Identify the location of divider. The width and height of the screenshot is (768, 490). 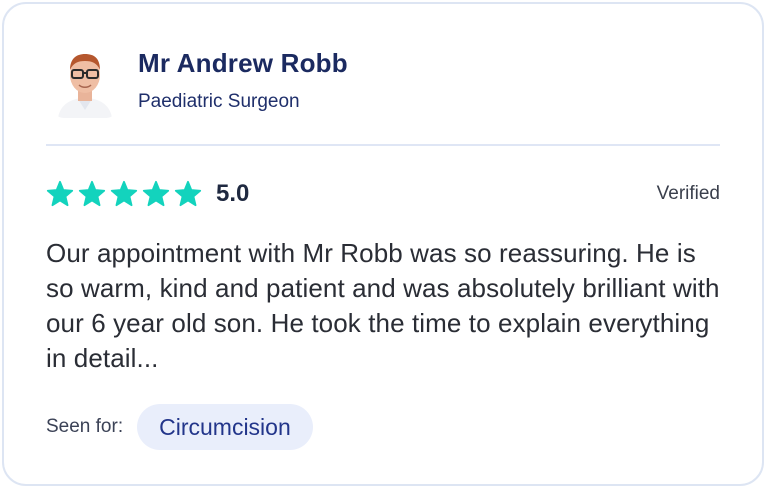
(383, 145).